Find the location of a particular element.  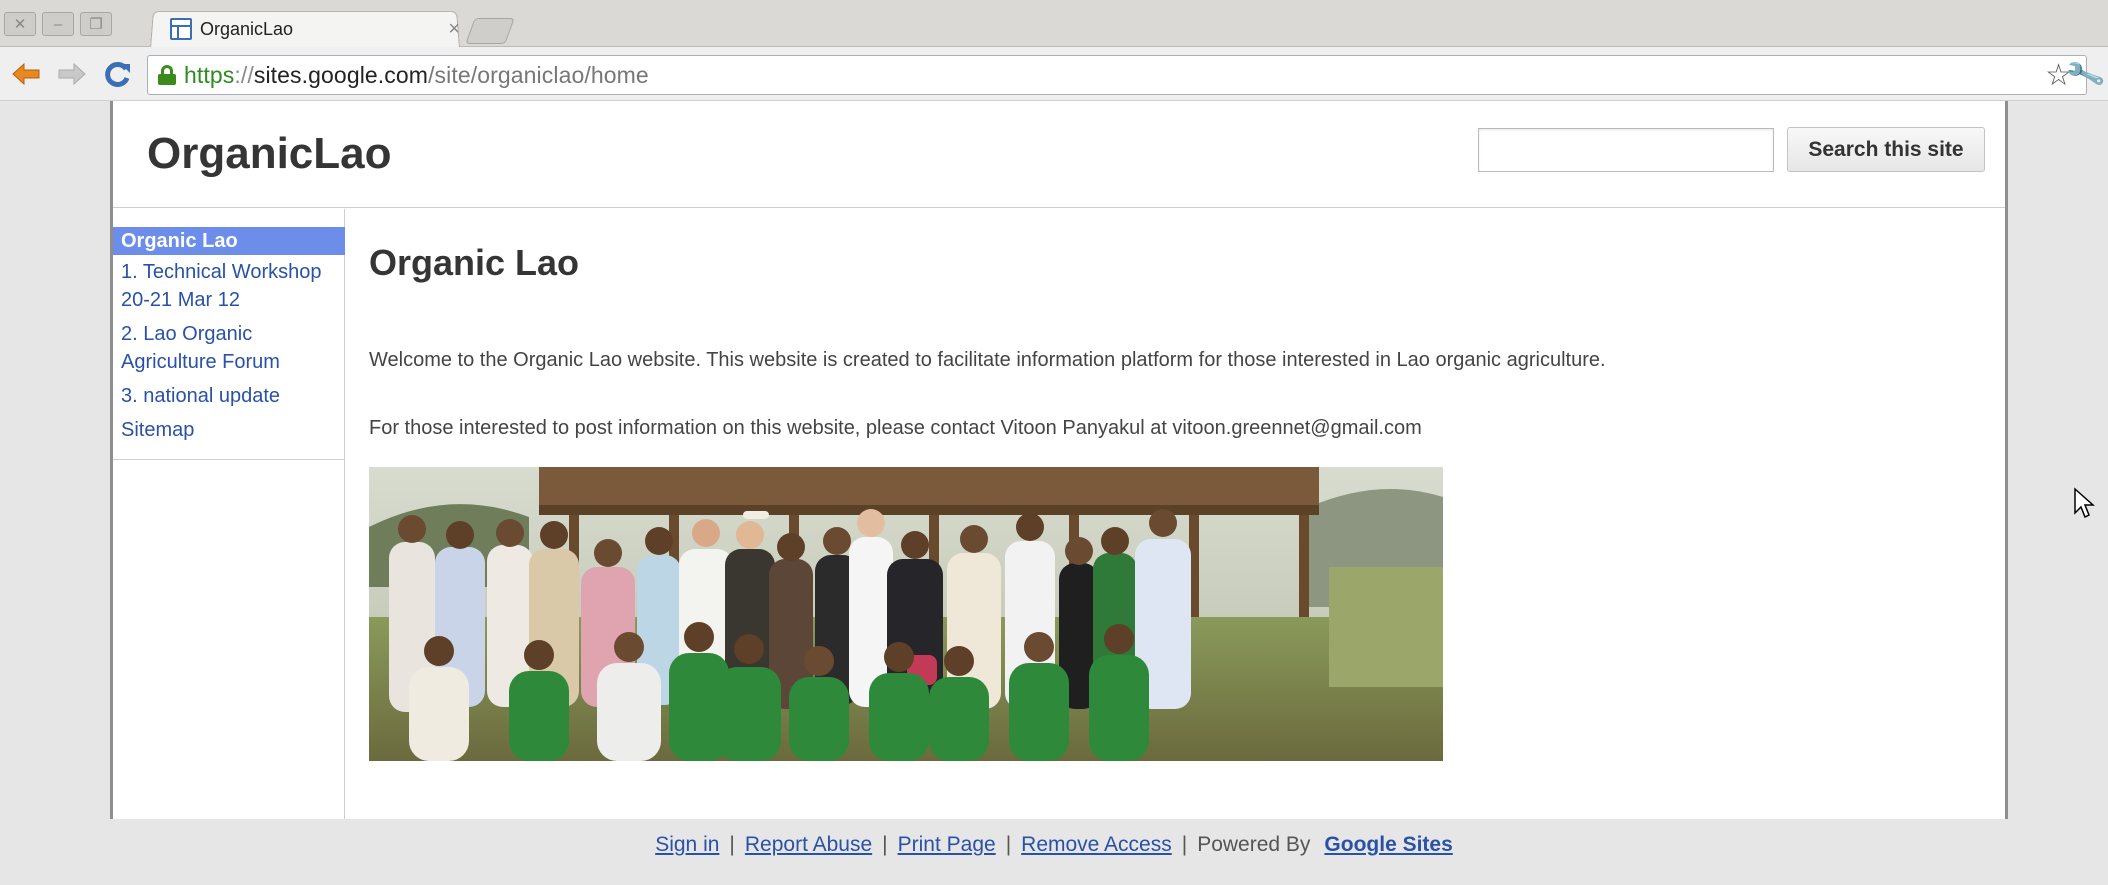

window-minimize-icon: – is located at coordinates (58, 24).